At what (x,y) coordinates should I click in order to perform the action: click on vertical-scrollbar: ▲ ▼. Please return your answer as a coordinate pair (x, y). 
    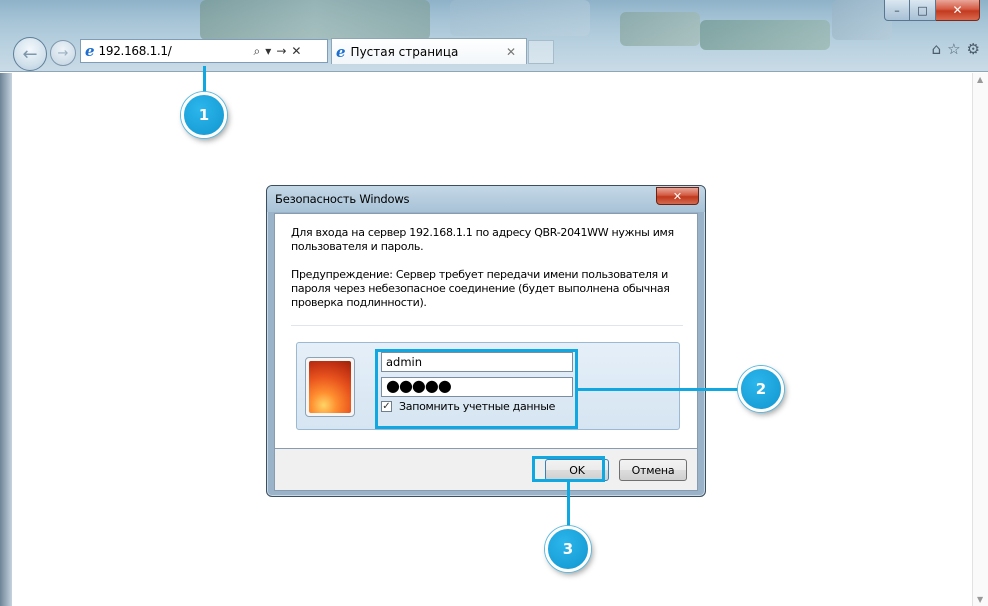
    Looking at the image, I should click on (980, 339).